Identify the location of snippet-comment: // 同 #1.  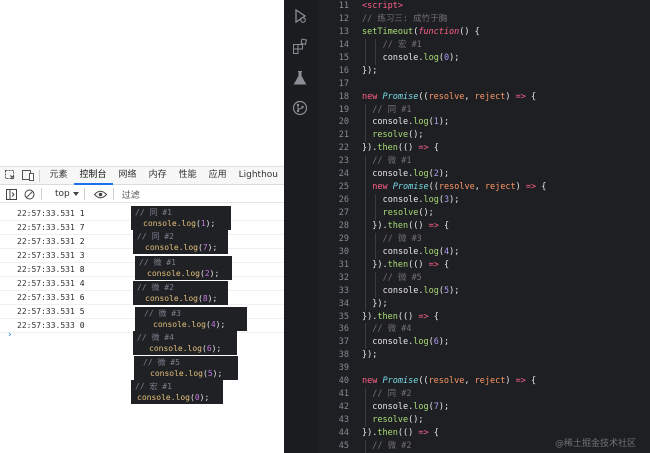
(153, 212).